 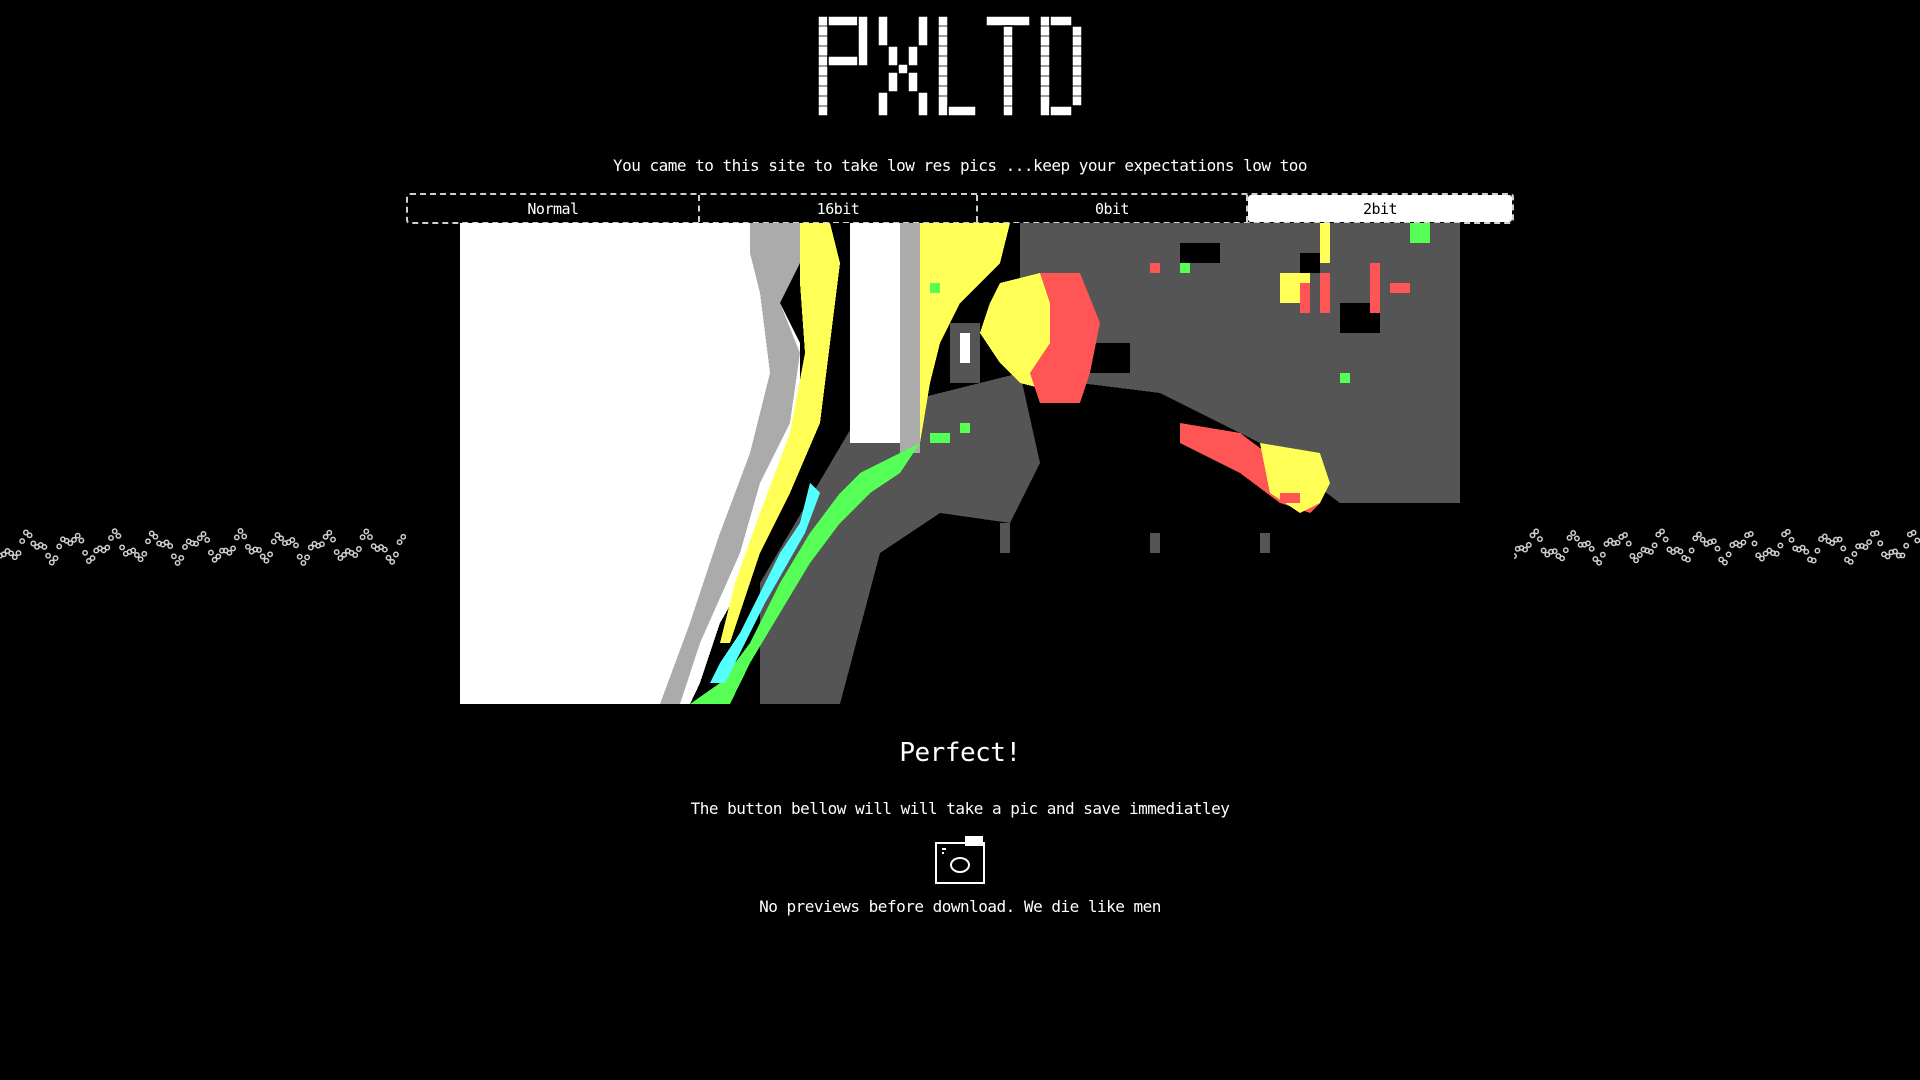 I want to click on decorative-wave-left, so click(x=203, y=547).